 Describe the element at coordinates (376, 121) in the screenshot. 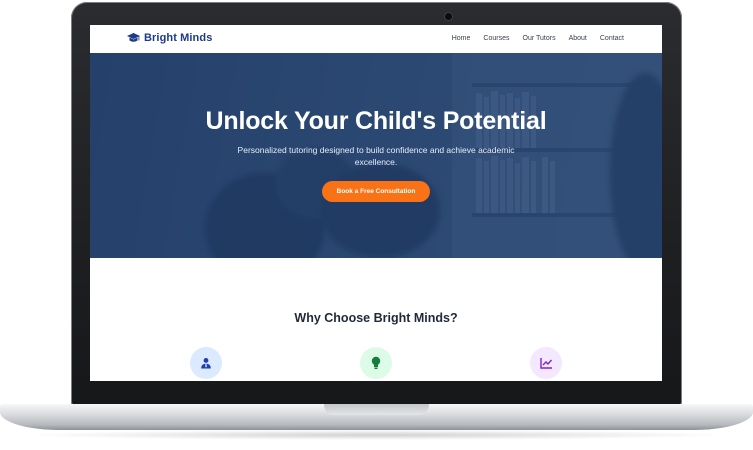

I see `hero-title: Unlock Your Child's Potential` at that location.